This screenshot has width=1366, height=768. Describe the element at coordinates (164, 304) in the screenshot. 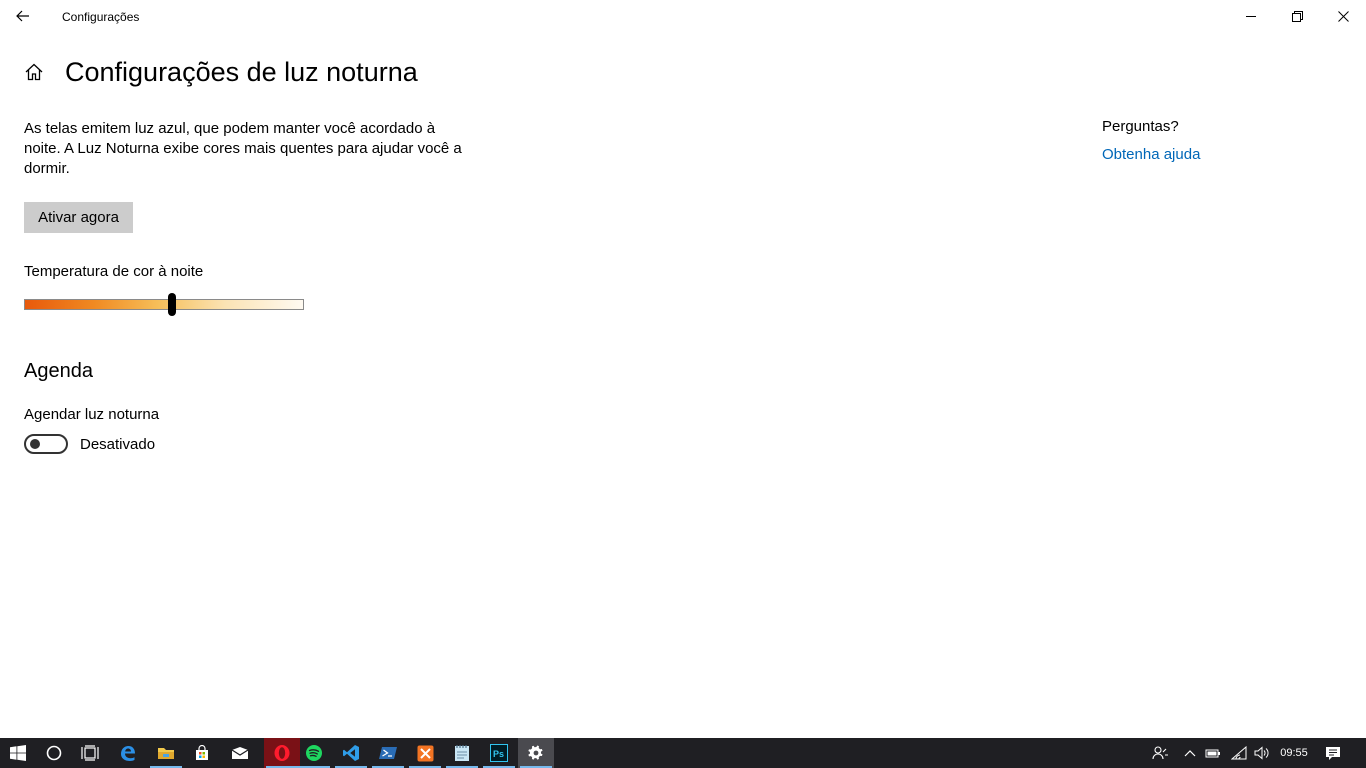

I see `color-temperature-slider` at that location.